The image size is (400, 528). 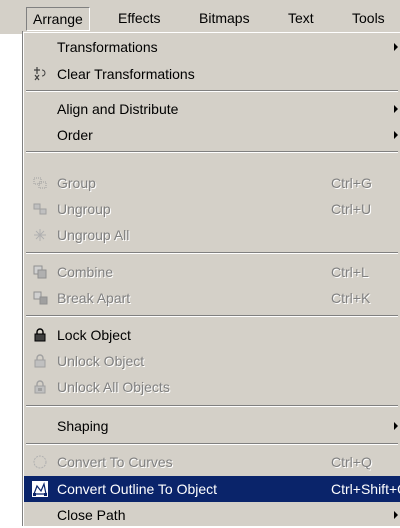 What do you see at coordinates (40, 361) in the screenshot?
I see `unlock-icon` at bounding box center [40, 361].